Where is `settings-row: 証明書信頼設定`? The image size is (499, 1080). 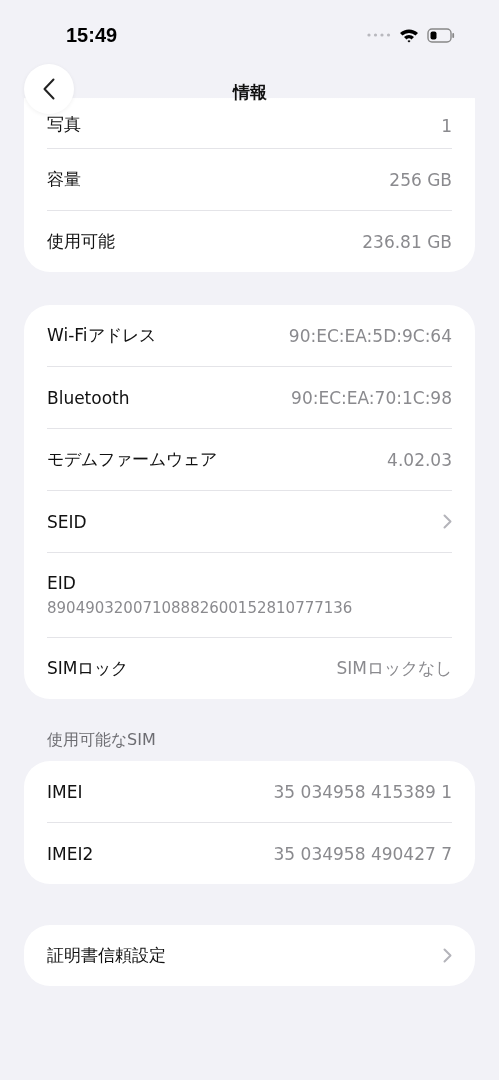 settings-row: 証明書信頼設定 is located at coordinates (249, 955).